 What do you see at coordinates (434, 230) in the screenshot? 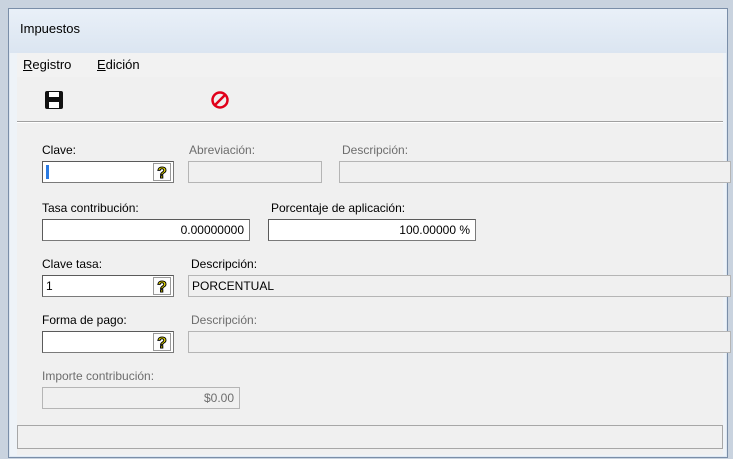
I see `porcentaje-aplicacion-value: 100.00000 %` at bounding box center [434, 230].